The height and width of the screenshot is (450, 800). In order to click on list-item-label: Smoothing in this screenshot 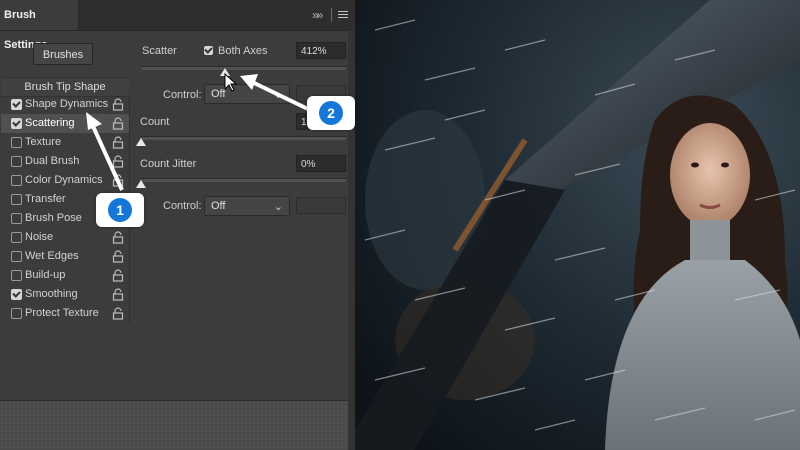, I will do `click(51, 294)`.